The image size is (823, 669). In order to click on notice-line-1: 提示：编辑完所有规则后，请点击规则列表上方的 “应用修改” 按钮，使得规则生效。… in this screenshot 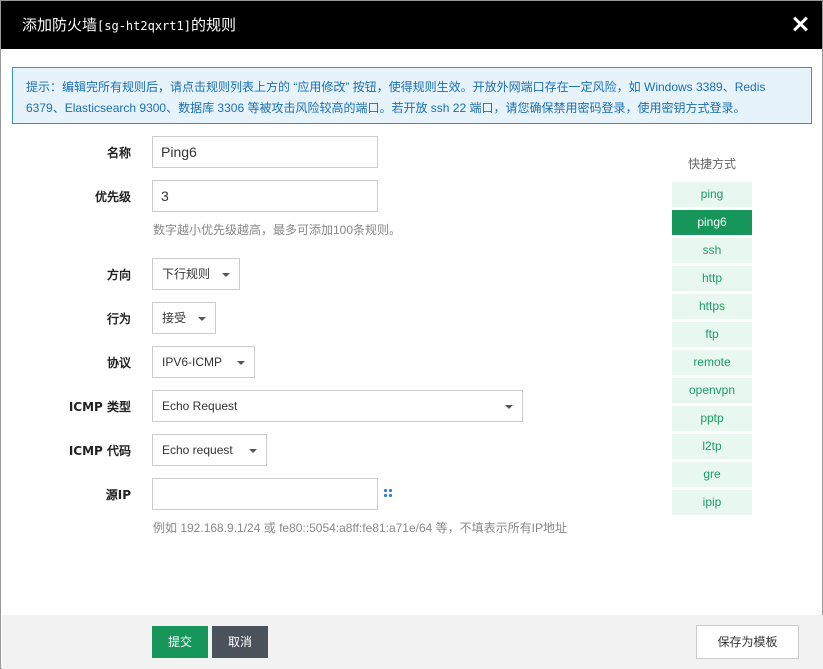, I will do `click(396, 87)`.